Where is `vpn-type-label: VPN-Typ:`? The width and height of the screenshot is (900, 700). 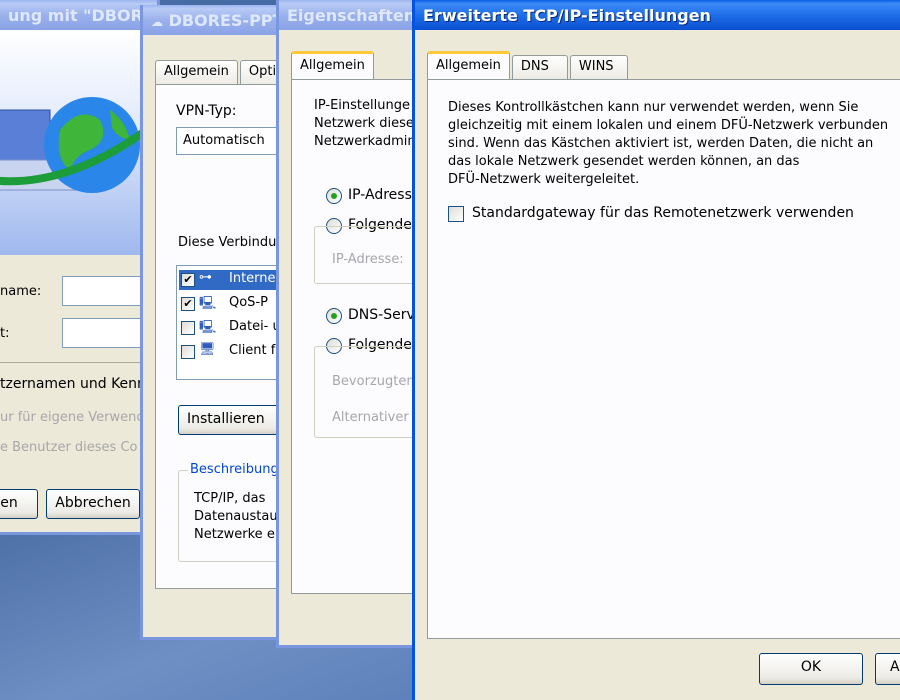
vpn-type-label: VPN-Typ: is located at coordinates (206, 111).